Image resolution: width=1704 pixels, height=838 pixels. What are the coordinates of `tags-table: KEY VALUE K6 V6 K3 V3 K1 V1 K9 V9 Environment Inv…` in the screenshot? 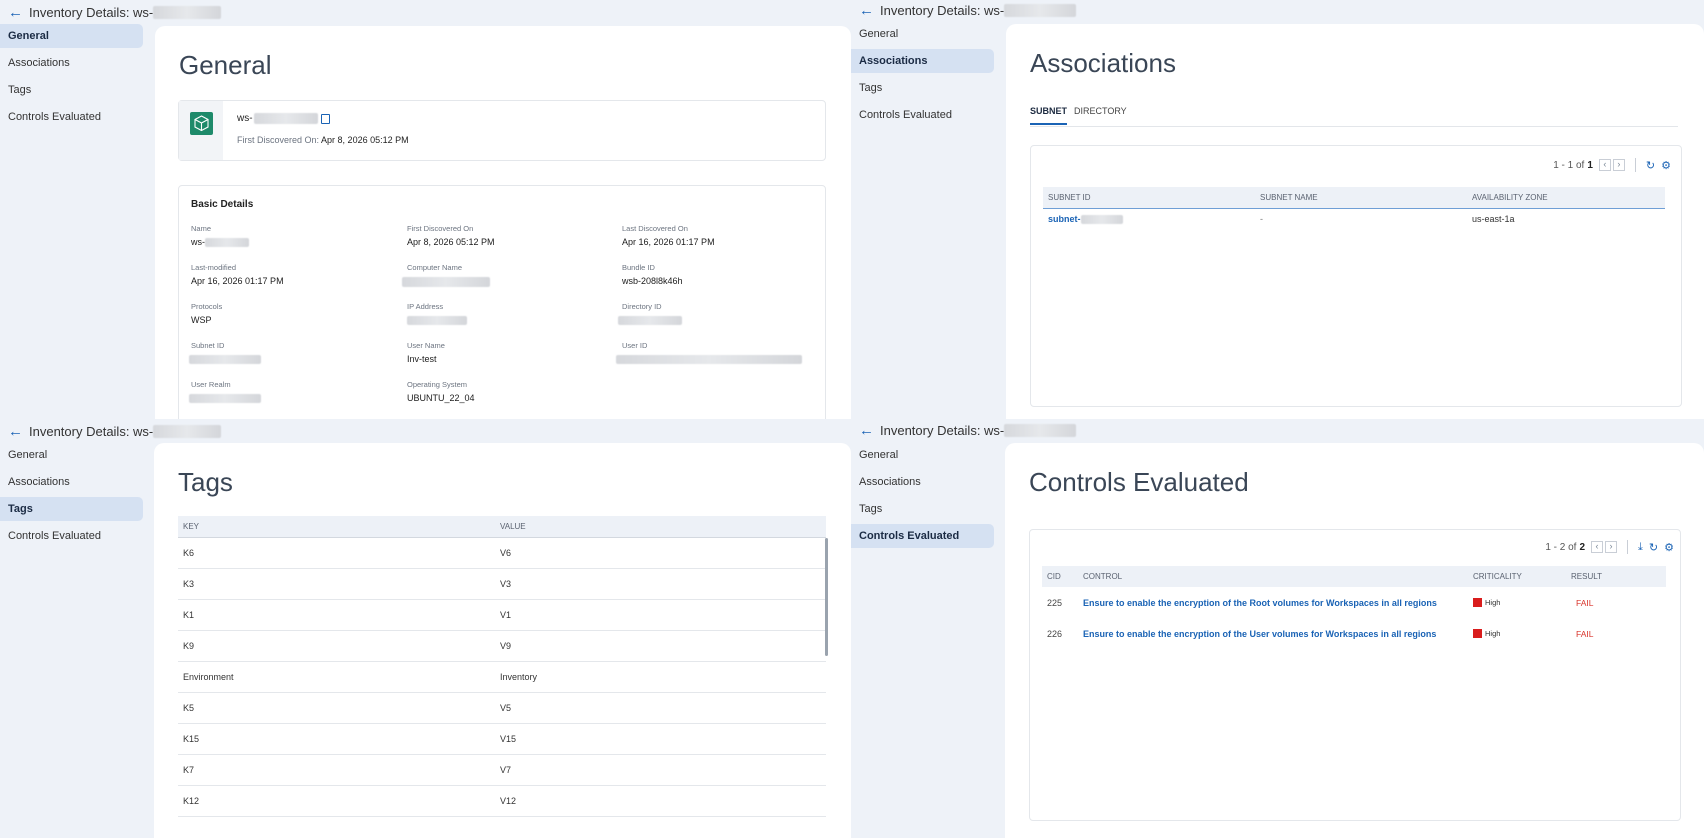 It's located at (503, 666).